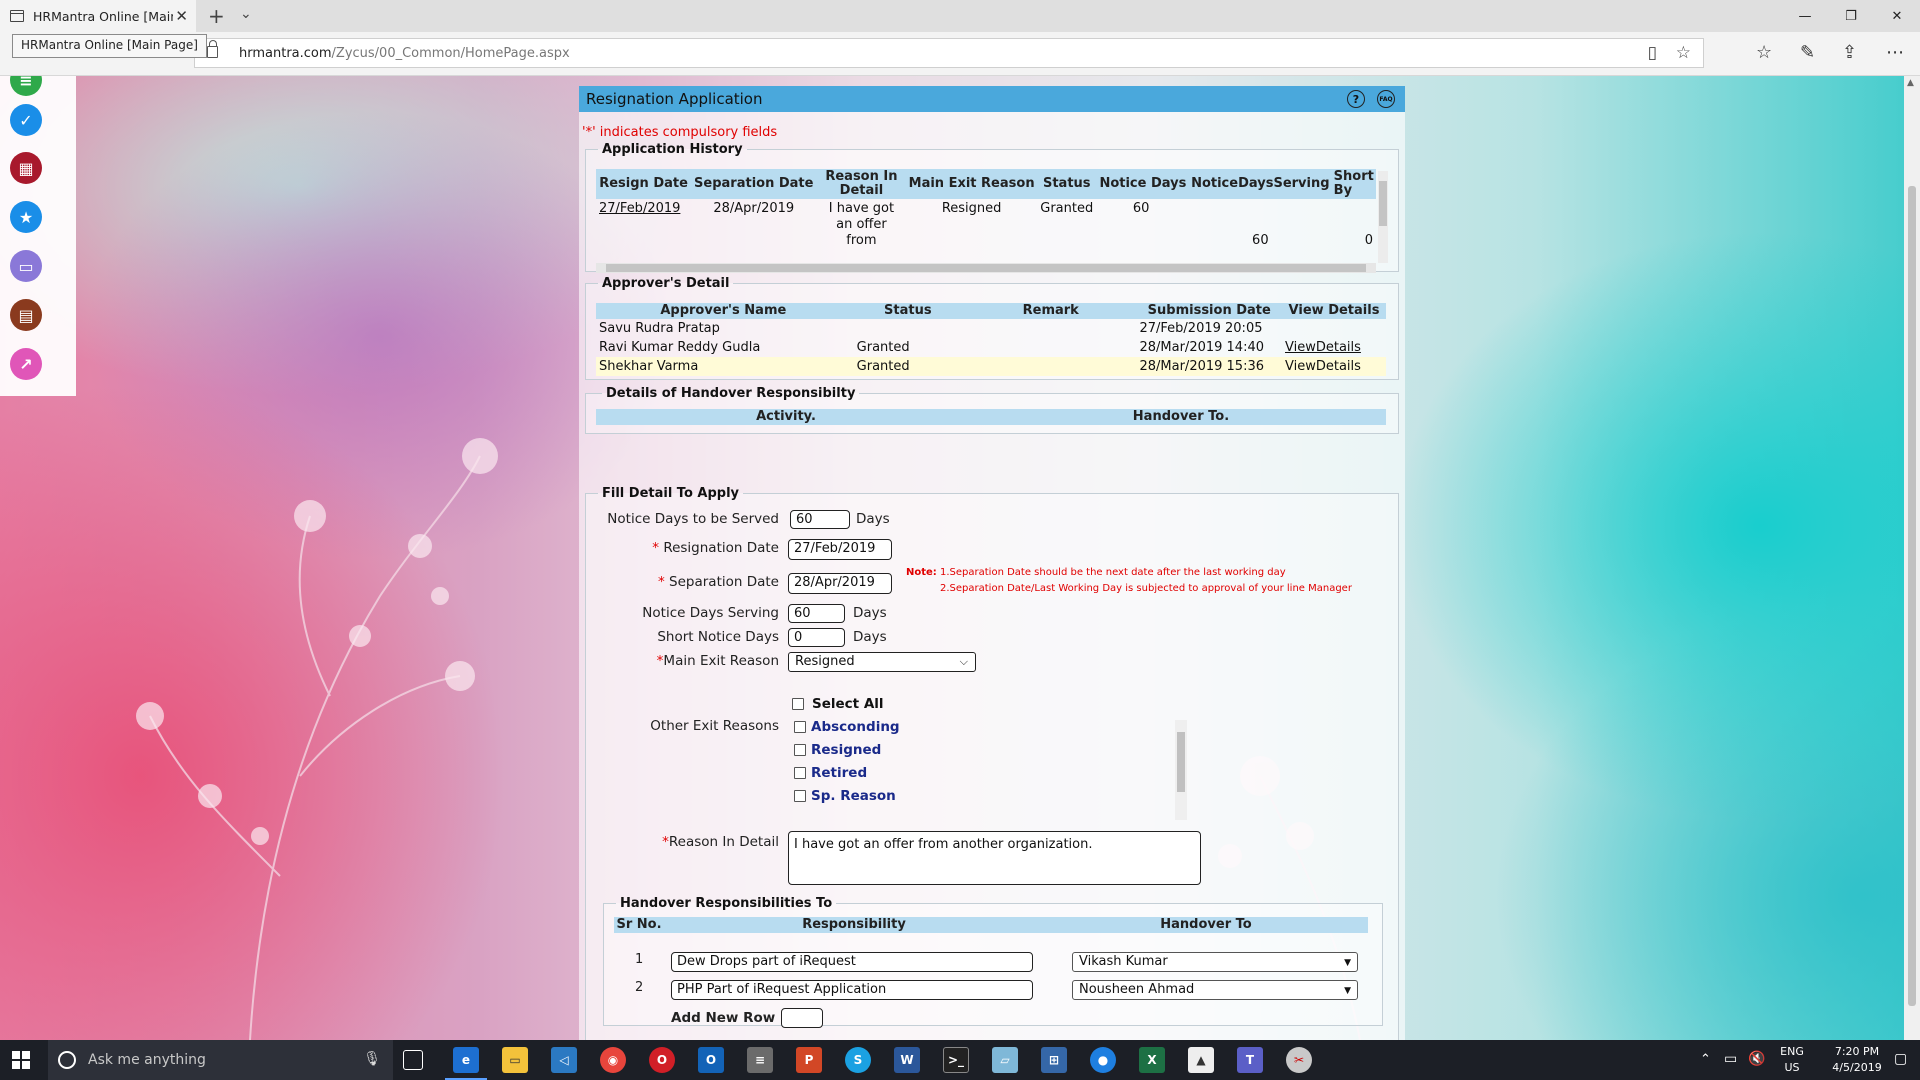 This screenshot has height=1080, width=1920. What do you see at coordinates (1356, 99) in the screenshot?
I see `help-icon: ?` at bounding box center [1356, 99].